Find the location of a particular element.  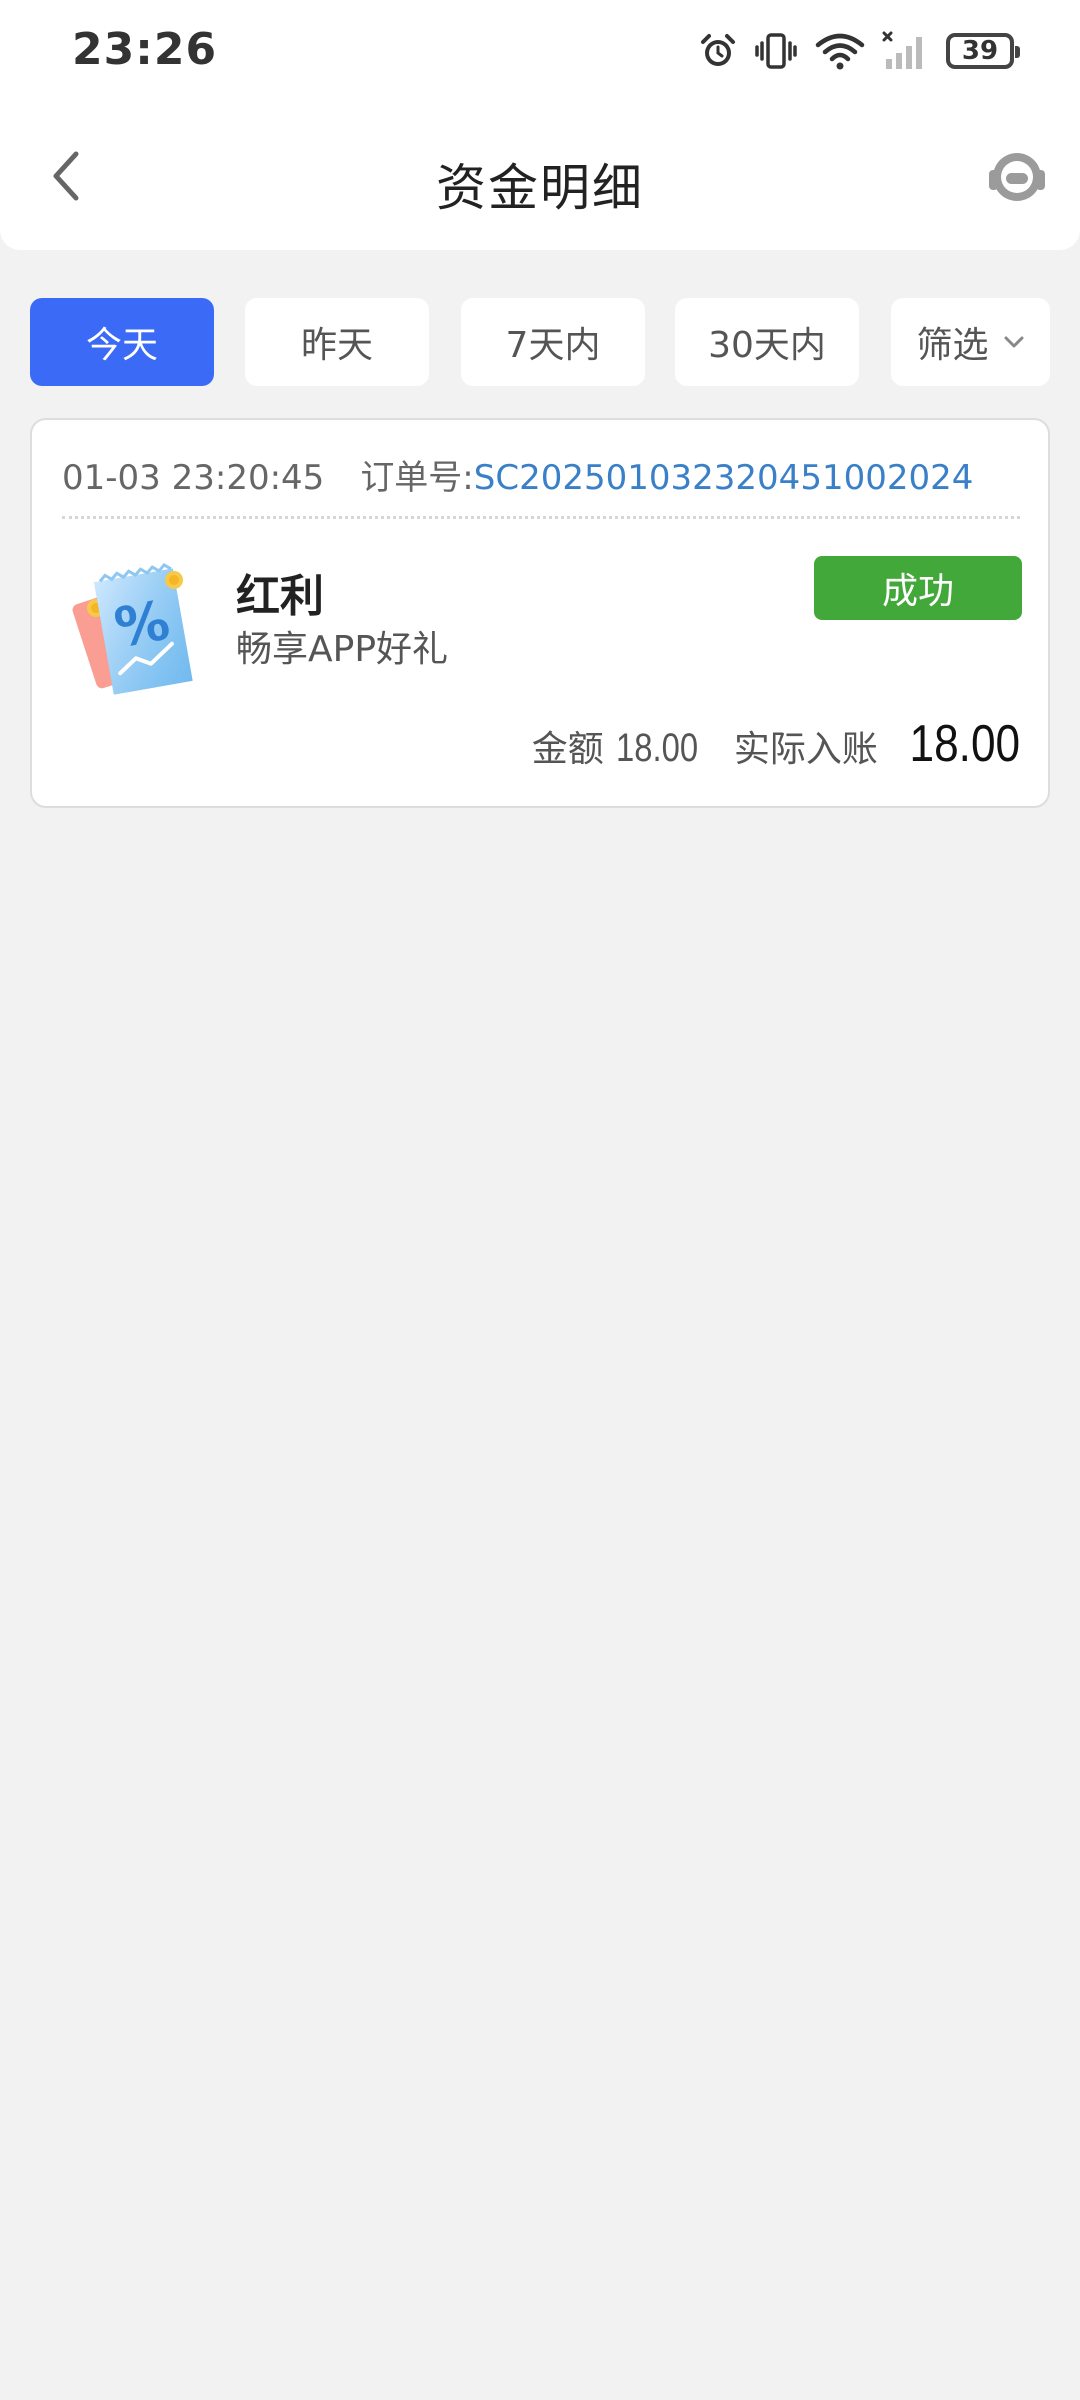

tab-today: 今天 is located at coordinates (122, 342).